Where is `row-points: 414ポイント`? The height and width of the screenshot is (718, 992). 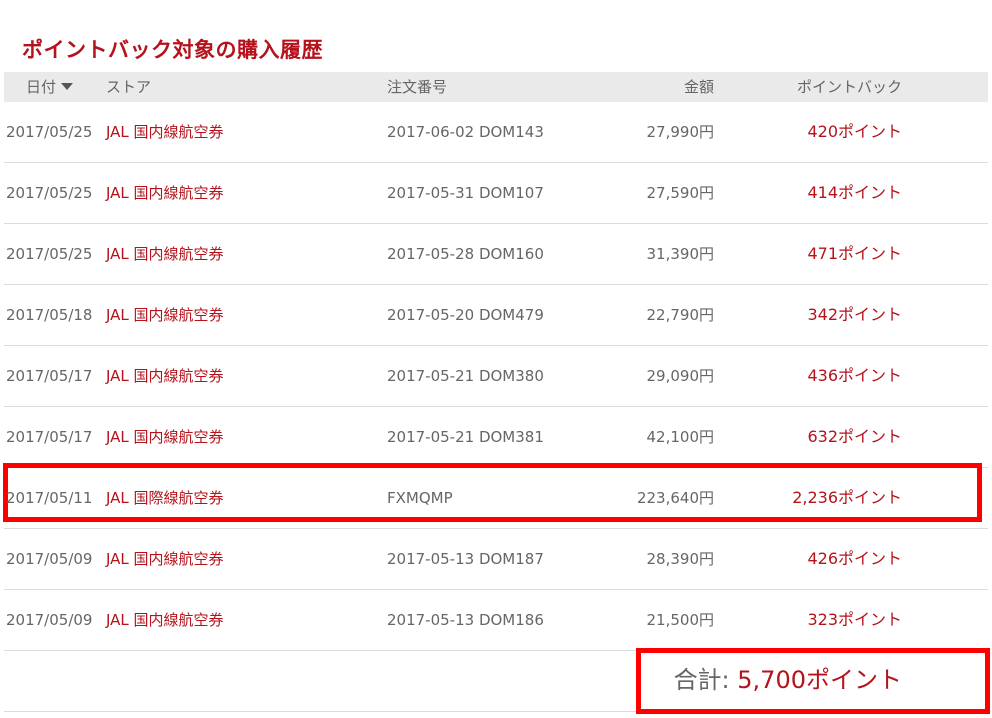
row-points: 414ポイント is located at coordinates (854, 192).